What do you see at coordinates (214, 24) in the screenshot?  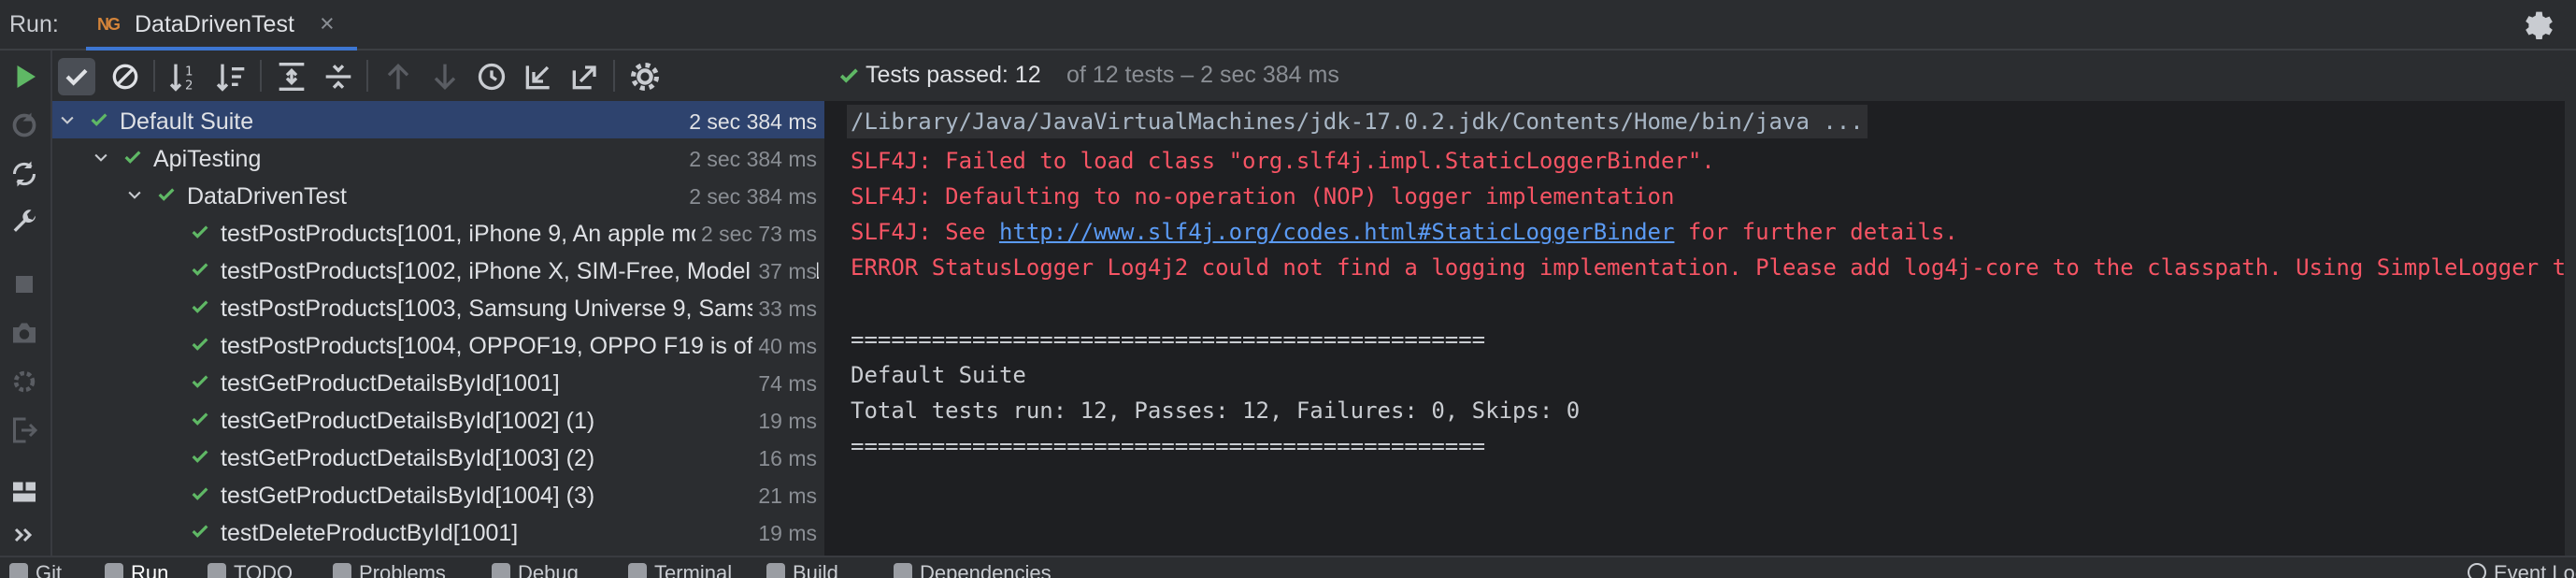 I see `run-tab-title: DataDrivenTest` at bounding box center [214, 24].